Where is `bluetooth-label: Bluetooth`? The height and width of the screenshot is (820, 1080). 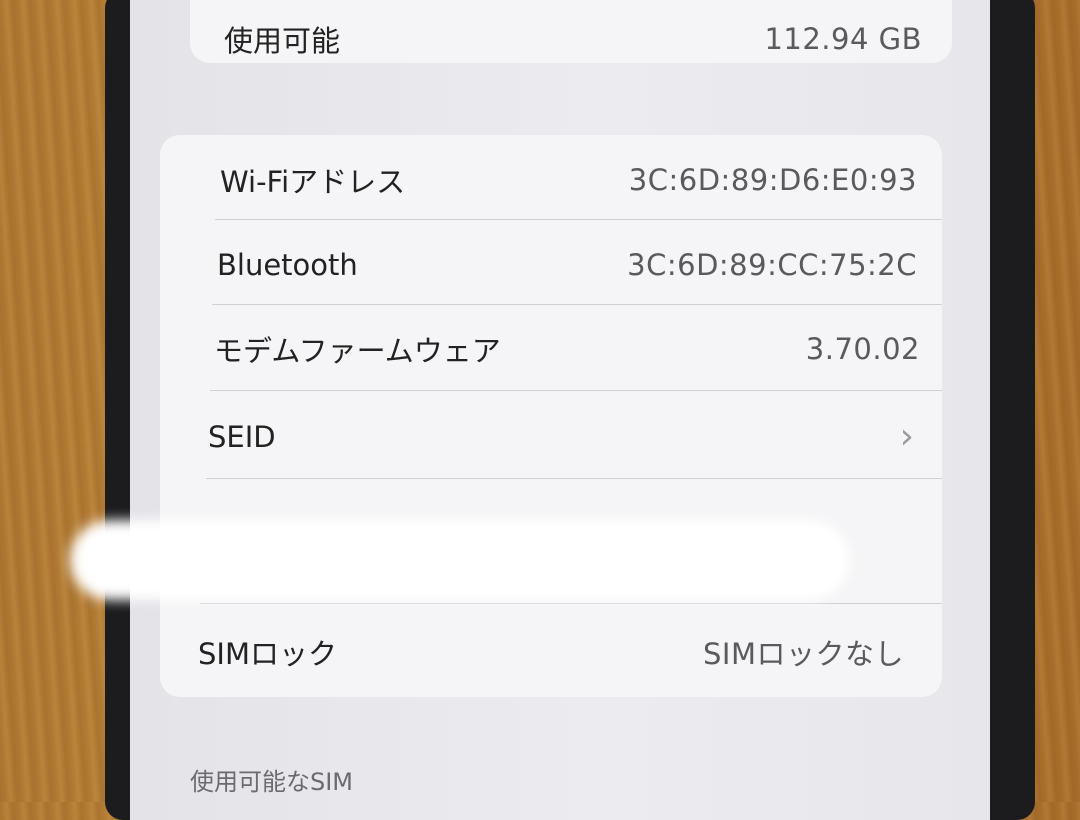
bluetooth-label: Bluetooth is located at coordinates (287, 265).